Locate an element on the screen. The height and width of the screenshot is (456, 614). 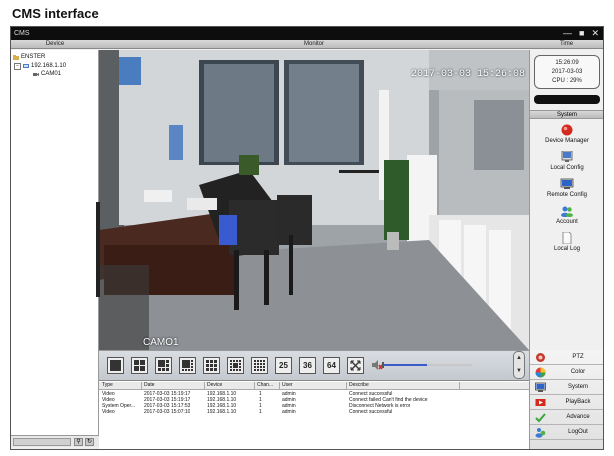
ptz-icon is located at coordinates (540, 357).